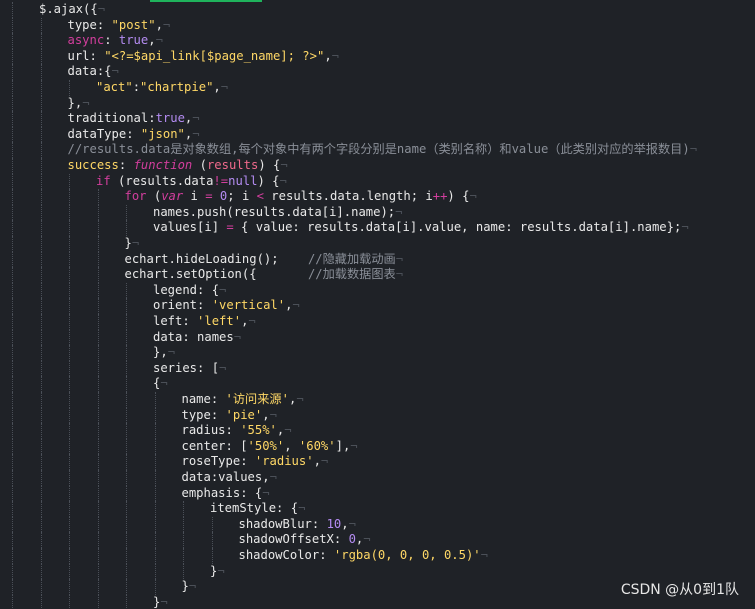 This screenshot has height=609, width=755. Describe the element at coordinates (193, 336) in the screenshot. I see `code-token: data: names` at that location.